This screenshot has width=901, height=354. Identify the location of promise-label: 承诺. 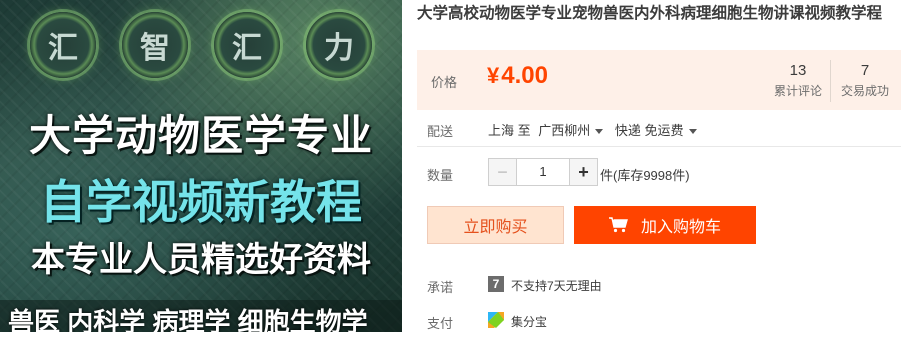
(440, 287).